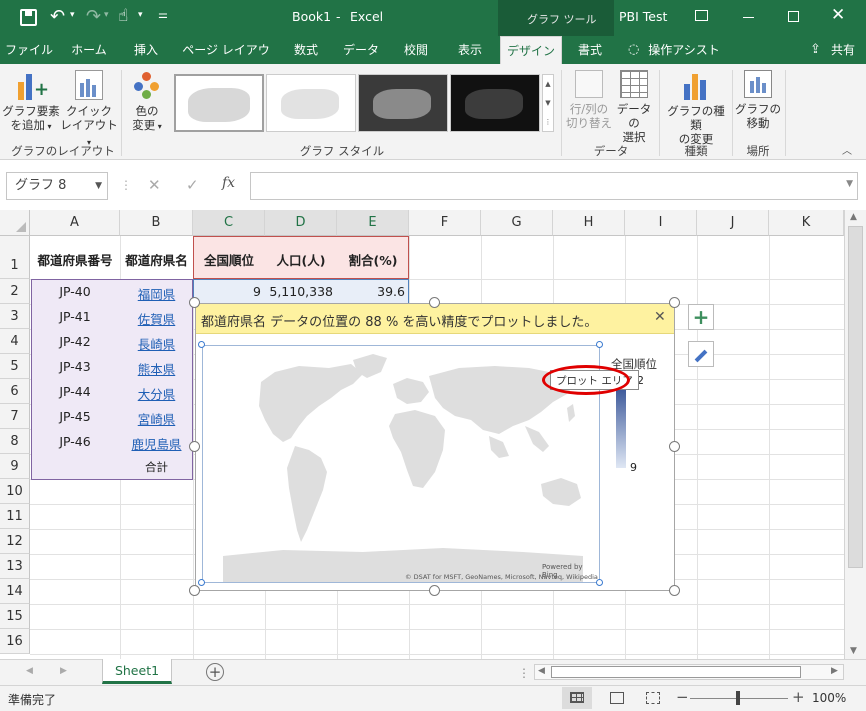 The height and width of the screenshot is (711, 866). What do you see at coordinates (98, 186) in the screenshot?
I see `chevron-down-icon: ▼` at bounding box center [98, 186].